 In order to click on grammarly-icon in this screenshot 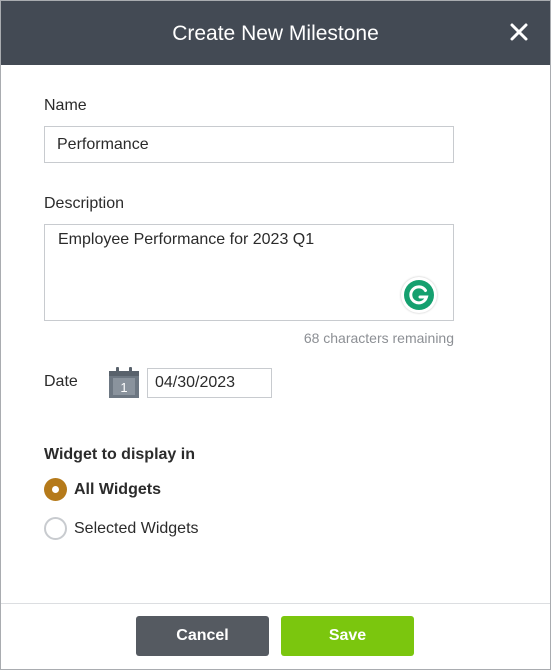, I will do `click(419, 295)`.